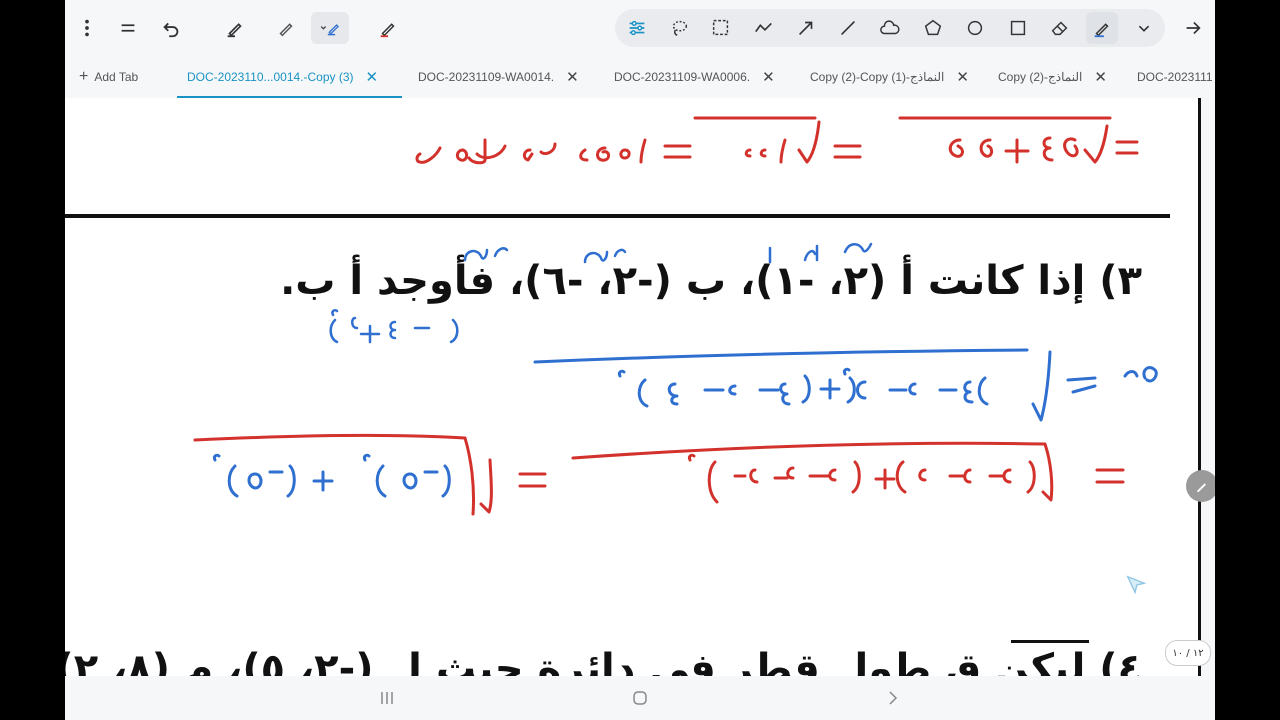  I want to click on red-ink-top-equation, so click(777, 140).